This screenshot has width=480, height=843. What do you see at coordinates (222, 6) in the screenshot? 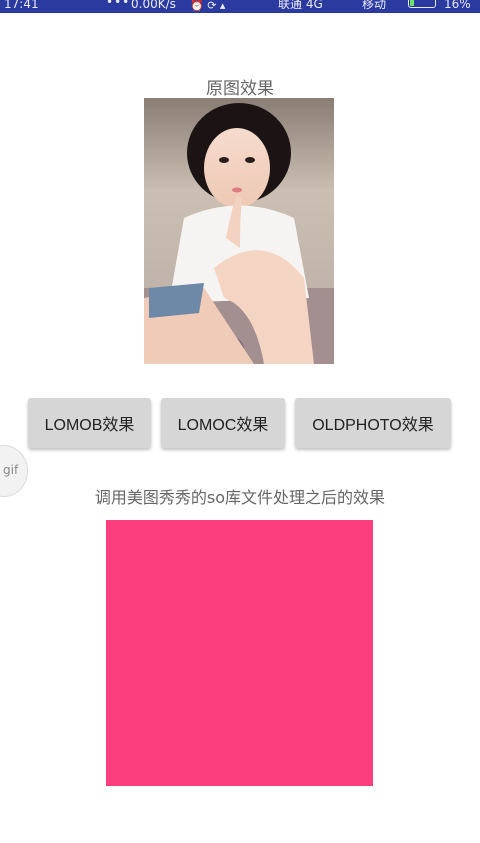
I see `signal-icon: ▴` at bounding box center [222, 6].